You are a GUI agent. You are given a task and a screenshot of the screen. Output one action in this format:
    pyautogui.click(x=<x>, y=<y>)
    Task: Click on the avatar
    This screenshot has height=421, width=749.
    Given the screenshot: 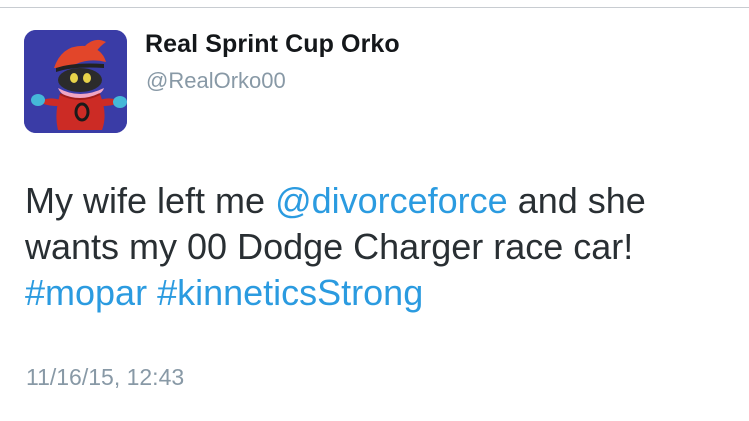 What is the action you would take?
    pyautogui.click(x=75, y=81)
    